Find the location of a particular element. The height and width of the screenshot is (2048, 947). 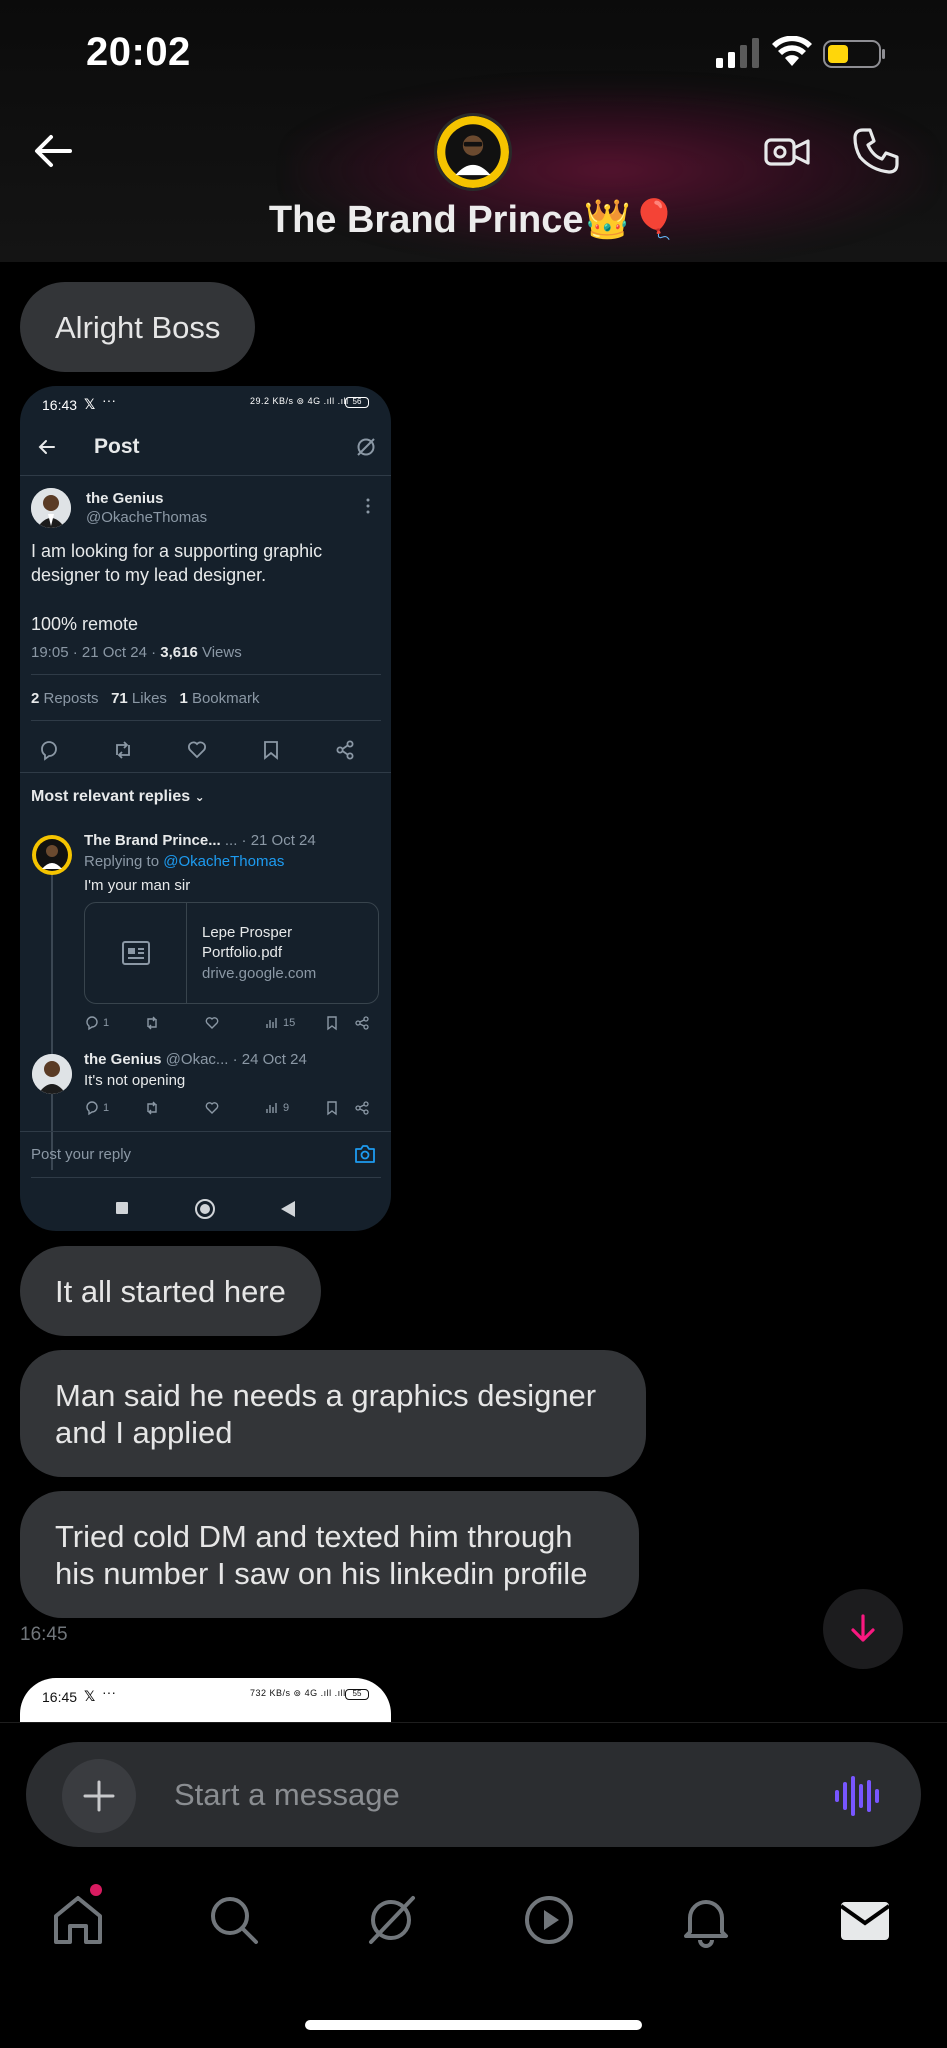

recent-apps-icon is located at coordinates (122, 1208).